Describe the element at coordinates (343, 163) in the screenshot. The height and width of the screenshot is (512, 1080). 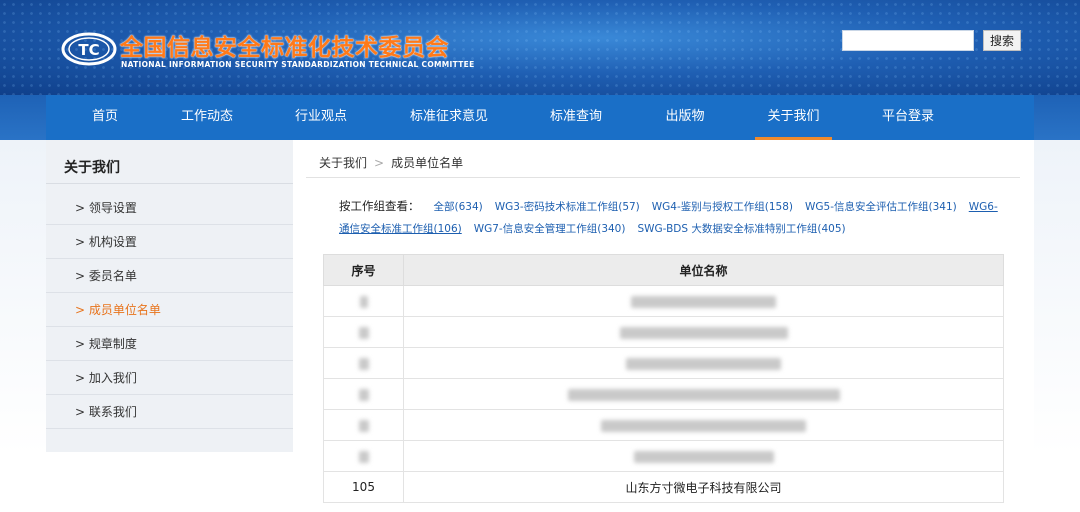
I see `breadcrumb-parent: 关于我们` at that location.